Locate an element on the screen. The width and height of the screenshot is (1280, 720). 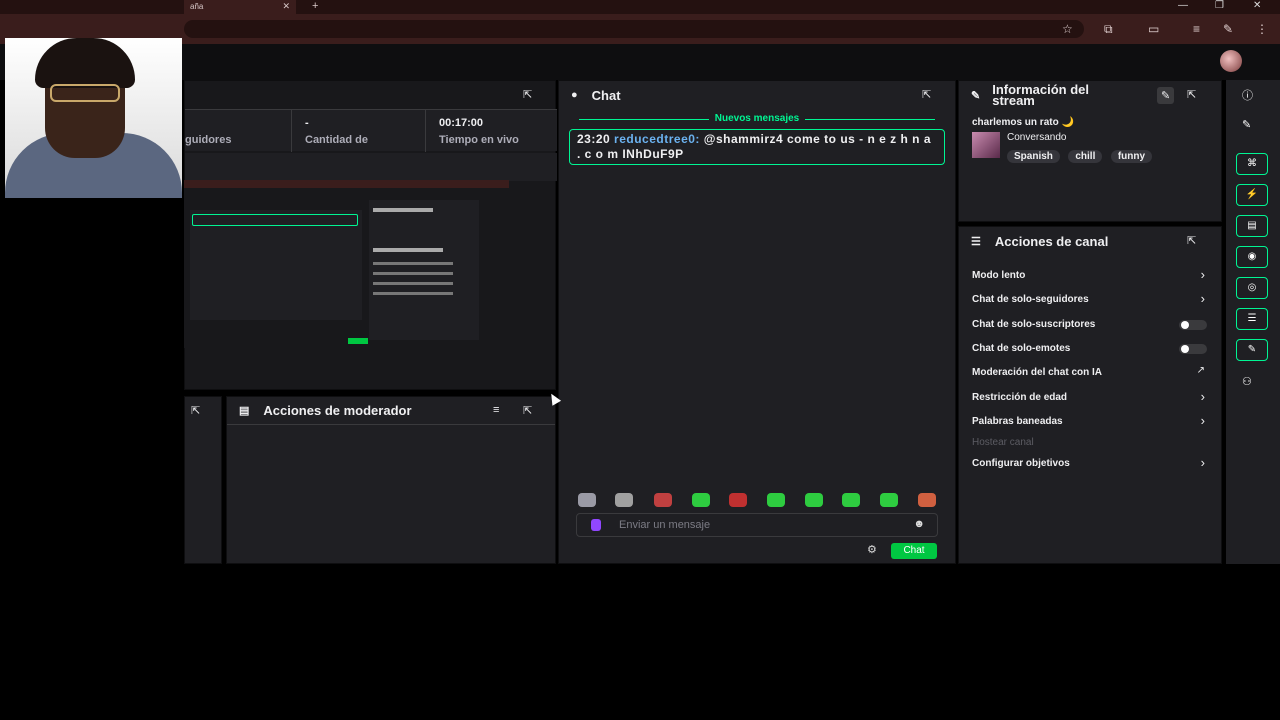
tag: funny is located at coordinates (1131, 156).